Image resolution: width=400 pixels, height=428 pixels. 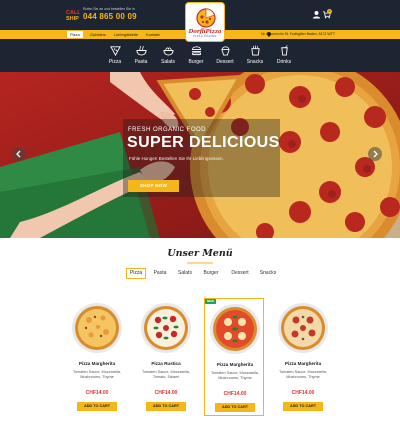 What do you see at coordinates (210, 301) in the screenshot?
I see `new-badge: NEW` at bounding box center [210, 301].